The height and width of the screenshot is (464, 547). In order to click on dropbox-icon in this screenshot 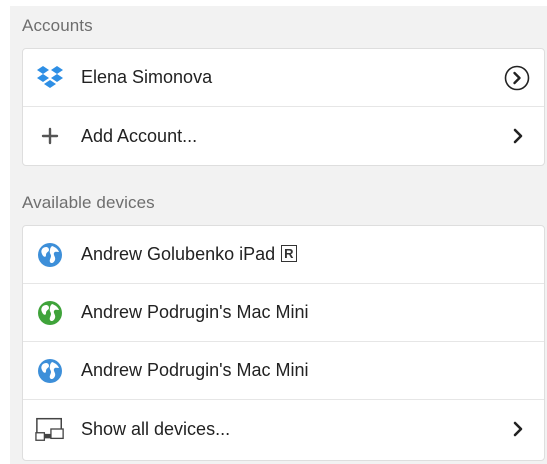, I will do `click(50, 78)`.